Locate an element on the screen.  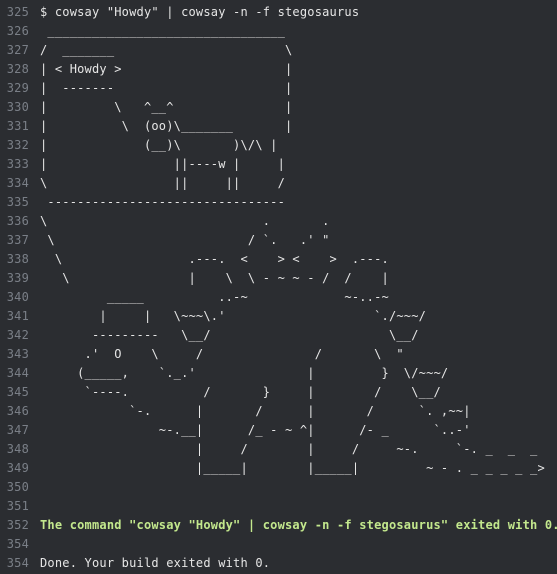
log-line: 326 ________________________________ is located at coordinates (278, 31).